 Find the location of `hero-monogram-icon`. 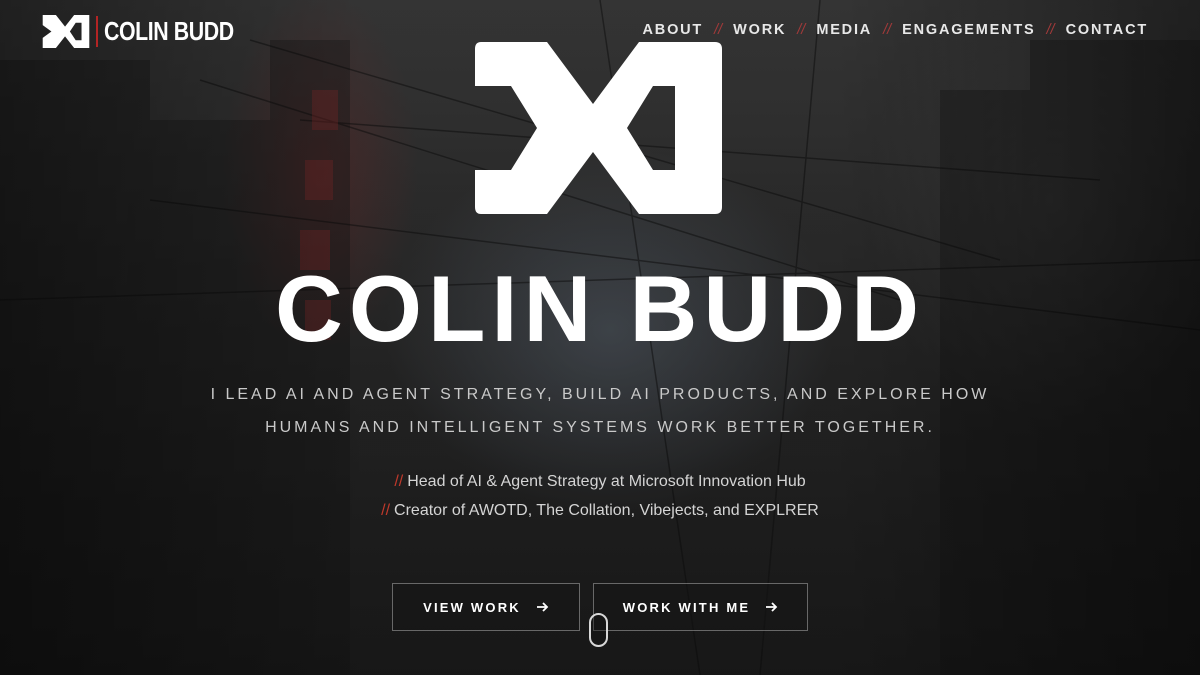

hero-monogram-icon is located at coordinates (598, 128).